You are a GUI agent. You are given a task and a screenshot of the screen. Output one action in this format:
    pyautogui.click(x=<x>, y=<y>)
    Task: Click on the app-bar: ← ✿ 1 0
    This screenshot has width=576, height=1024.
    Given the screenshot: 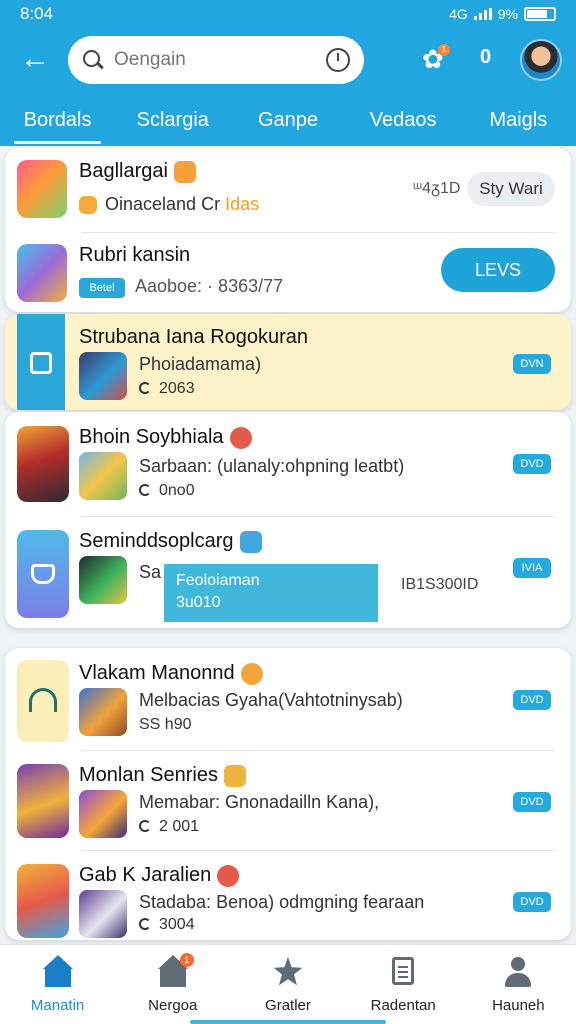 What is the action you would take?
    pyautogui.click(x=288, y=61)
    